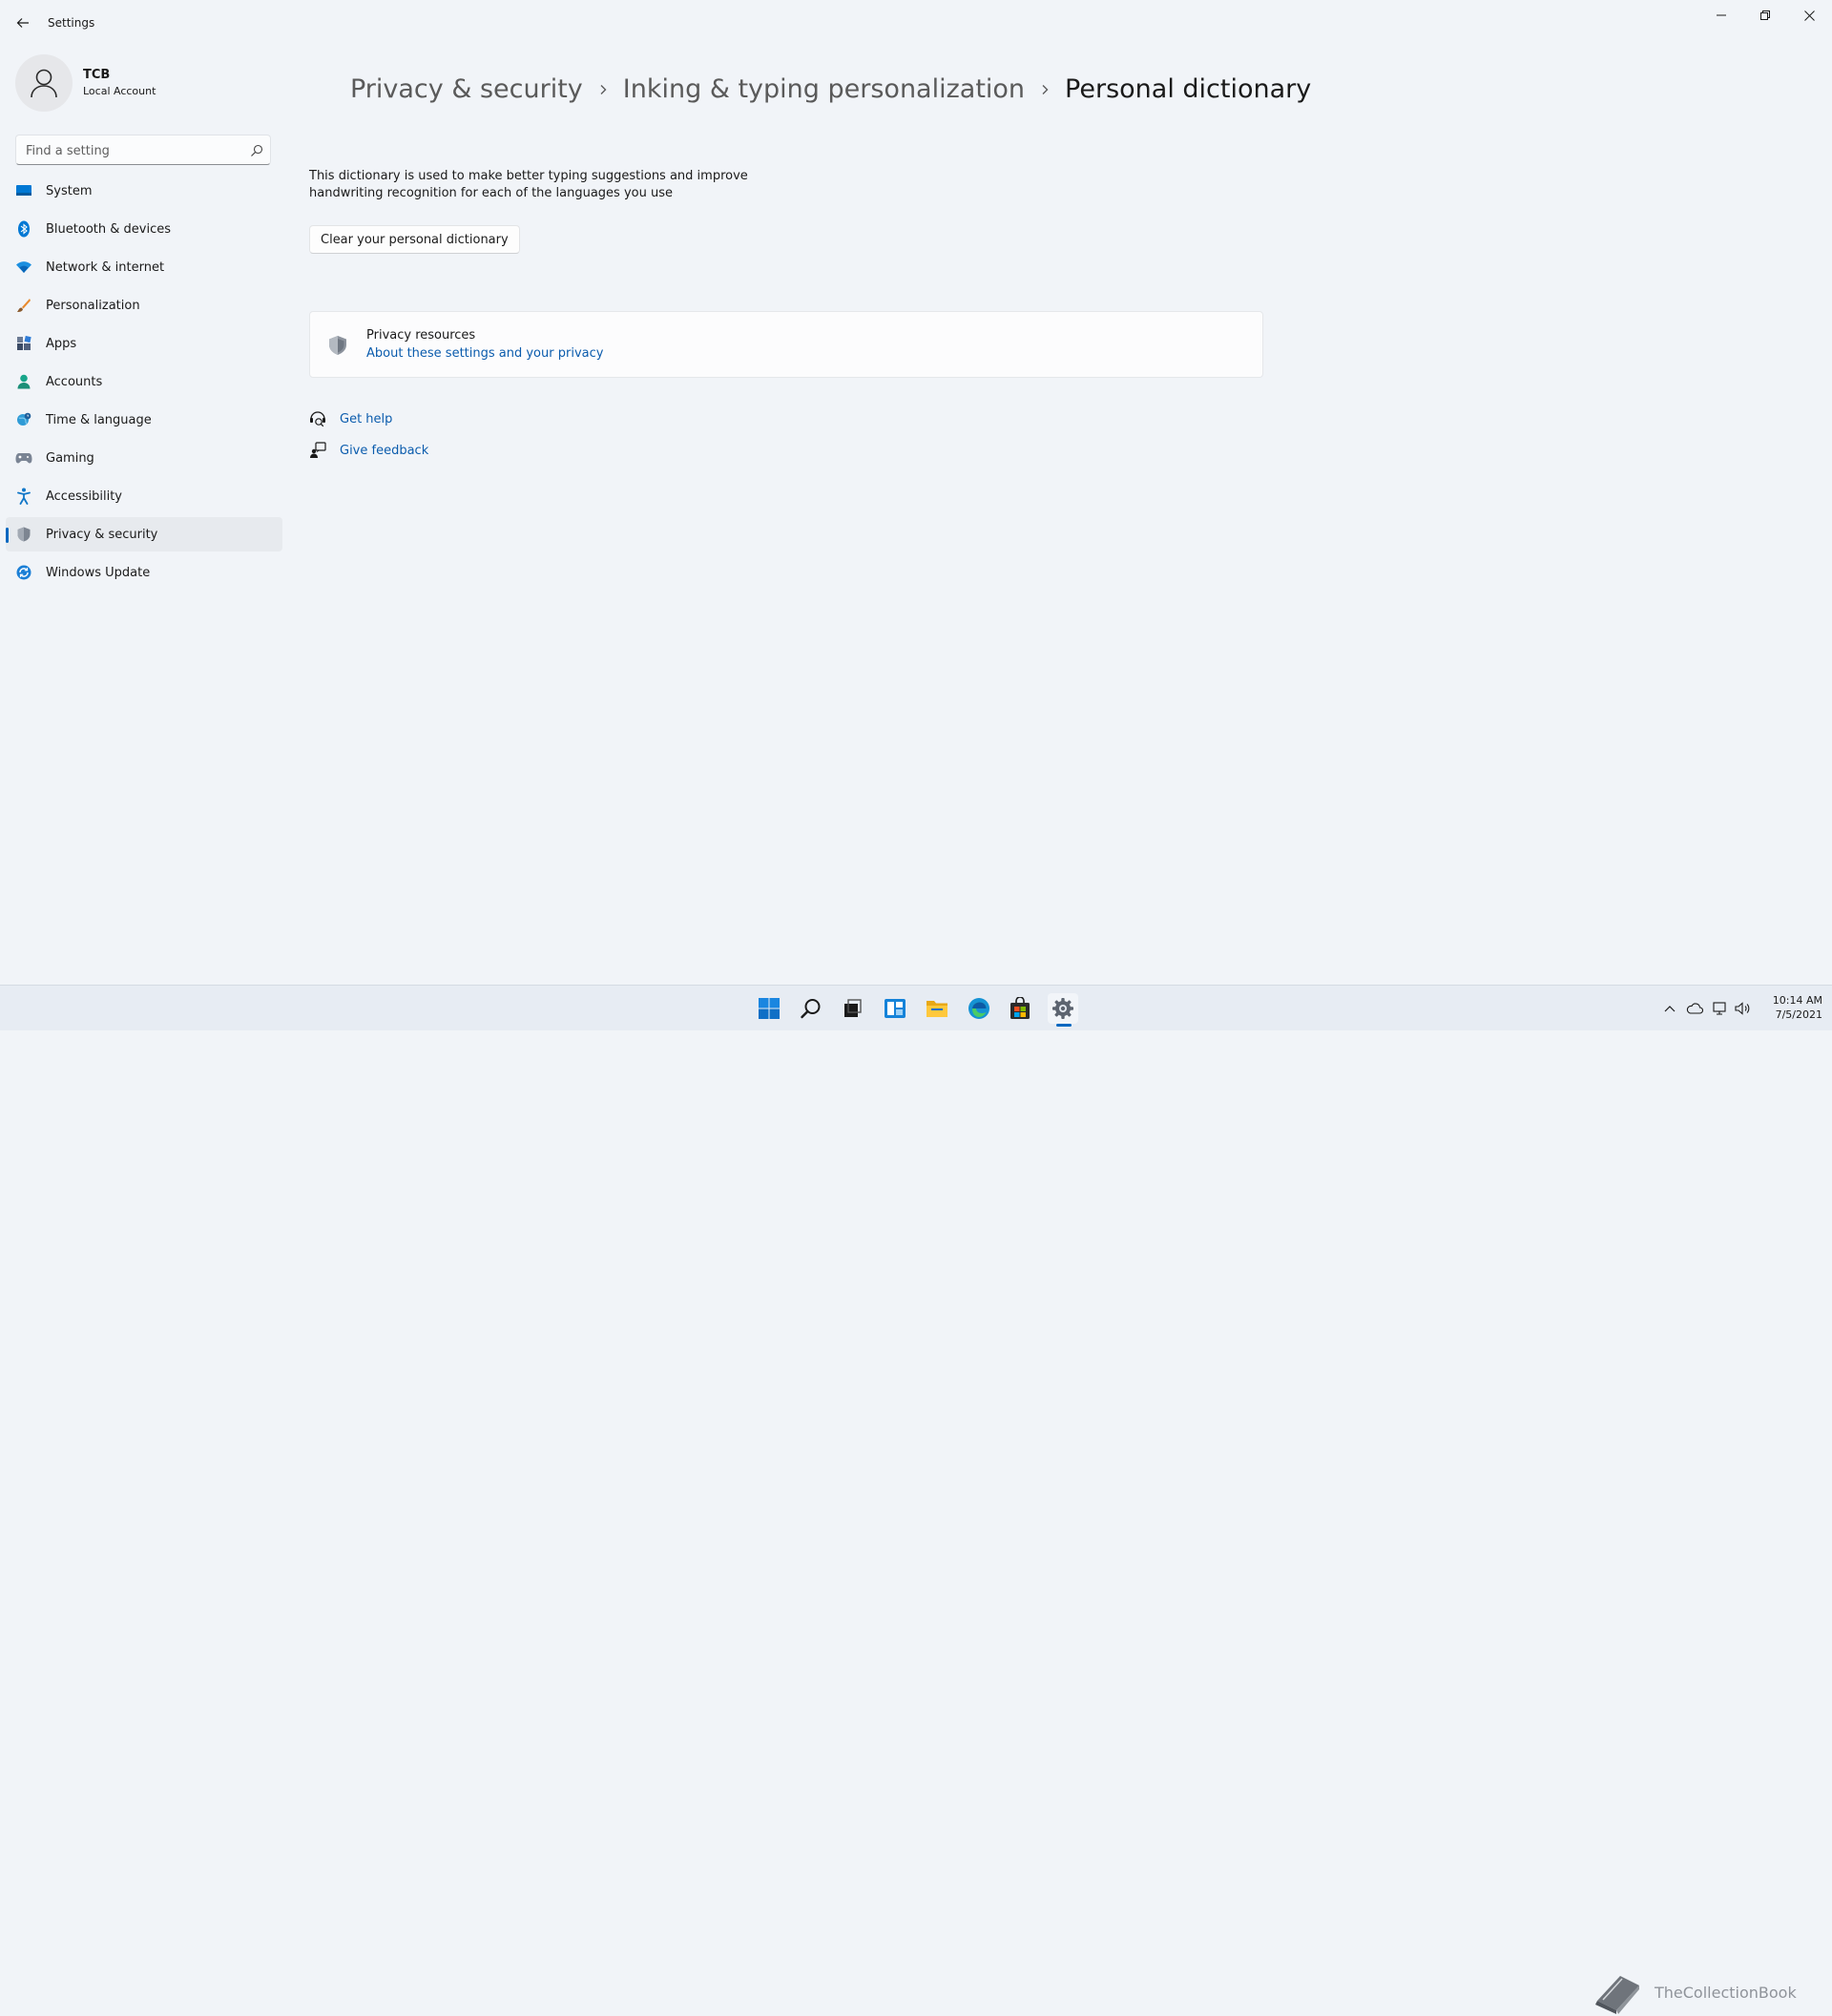  What do you see at coordinates (23, 496) in the screenshot?
I see `accessibility-icon` at bounding box center [23, 496].